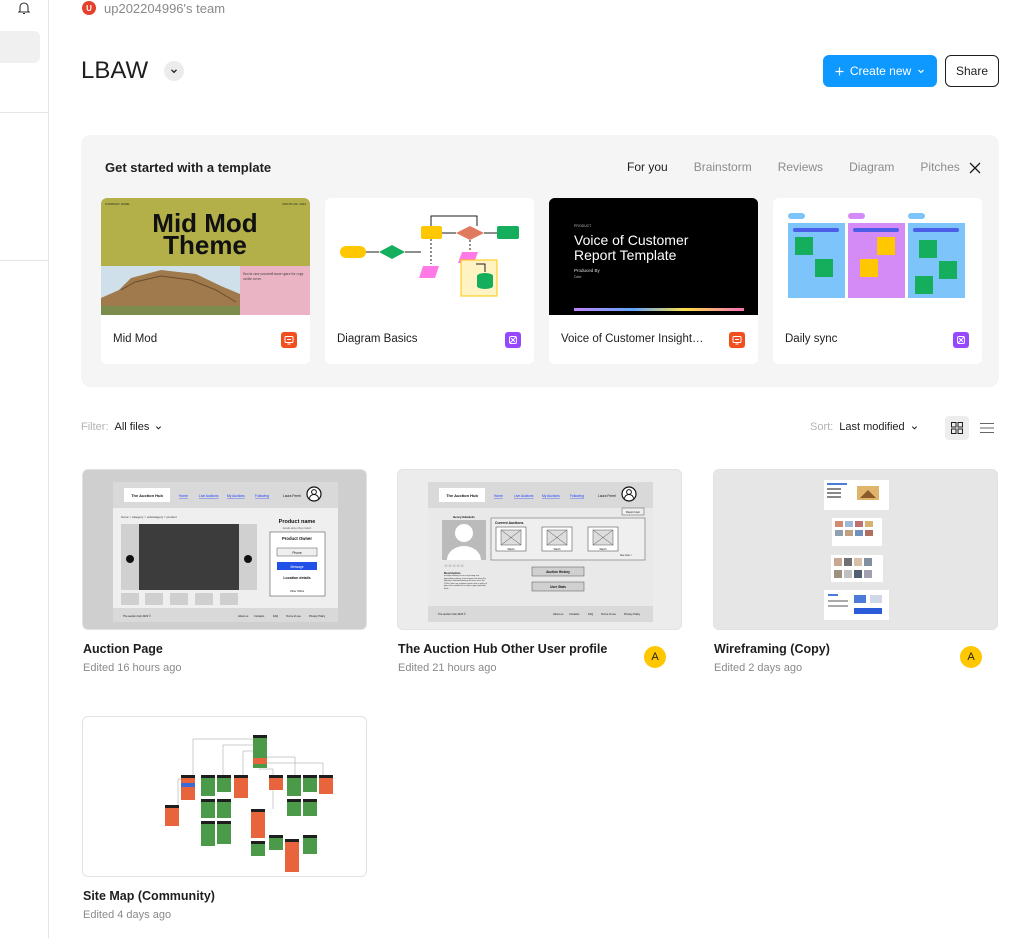 This screenshot has height=938, width=1015. Describe the element at coordinates (95, 427) in the screenshot. I see `filter-label: Filter:` at that location.